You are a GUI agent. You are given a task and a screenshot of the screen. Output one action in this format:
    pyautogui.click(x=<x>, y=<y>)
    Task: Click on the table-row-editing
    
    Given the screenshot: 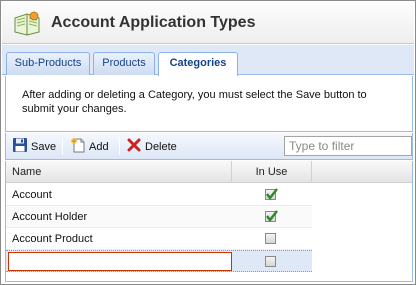 What is the action you would take?
    pyautogui.click(x=159, y=261)
    